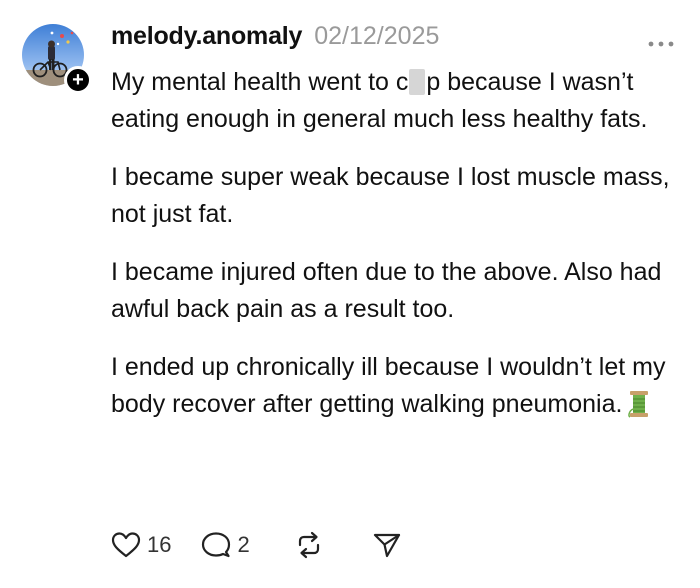 The height and width of the screenshot is (588, 700). I want to click on follow-button: +, so click(78, 80).